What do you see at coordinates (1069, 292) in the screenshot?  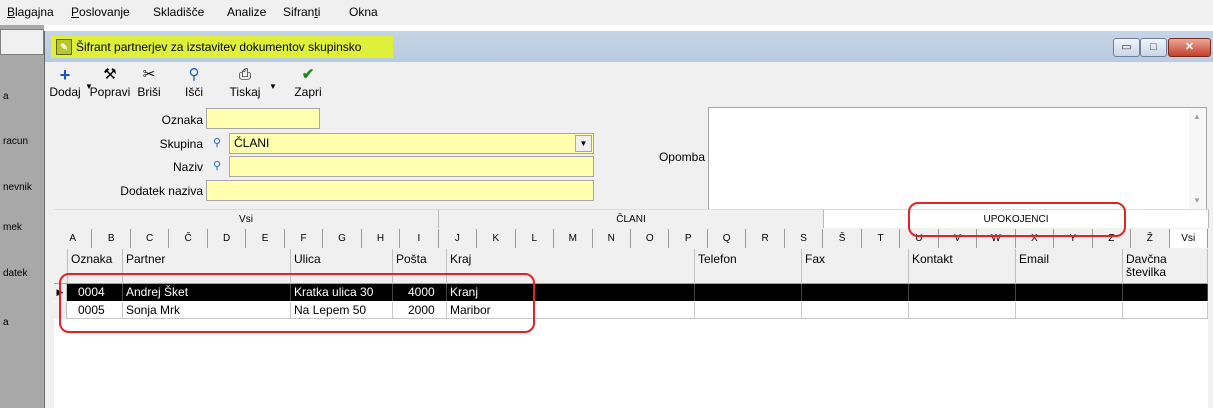 I see `cell-email` at bounding box center [1069, 292].